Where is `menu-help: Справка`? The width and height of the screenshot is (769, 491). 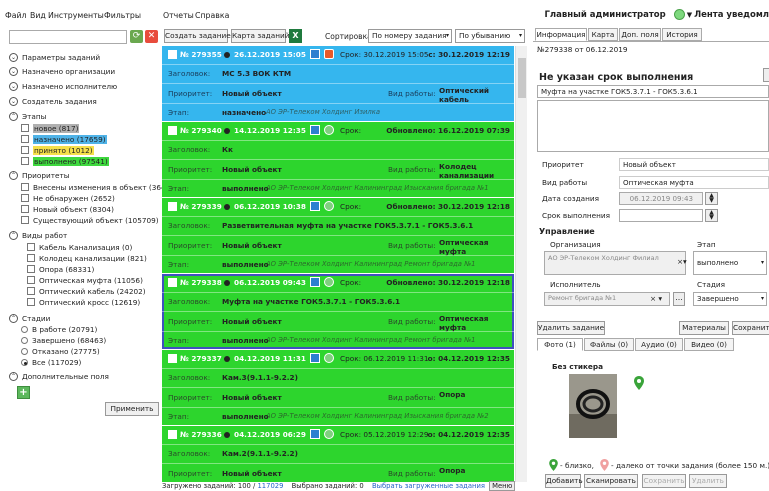 menu-help: Справка is located at coordinates (212, 15).